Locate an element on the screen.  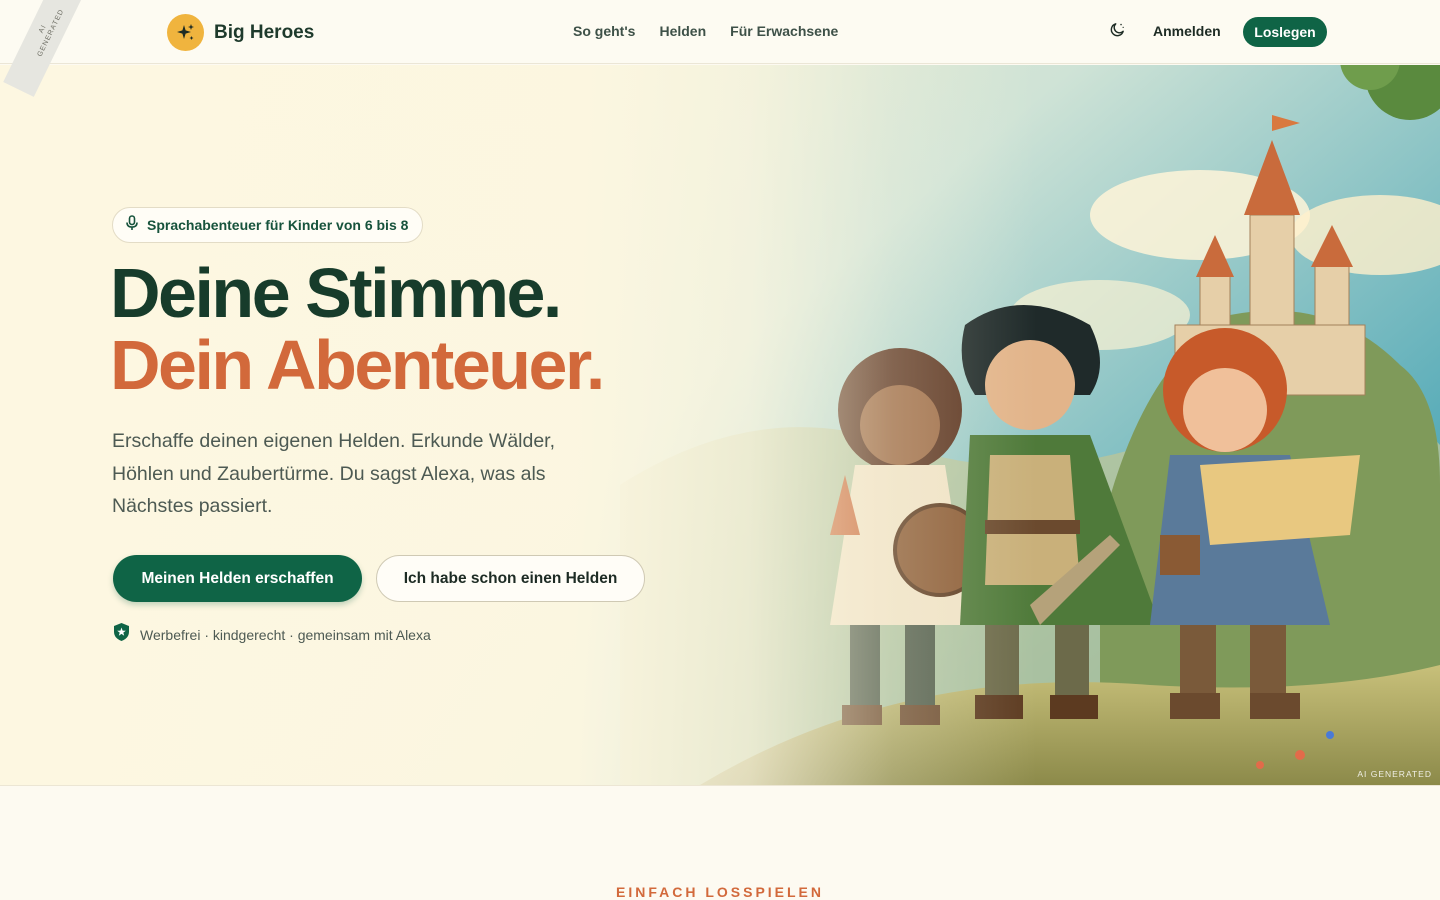
age-badge: Sprachabenteuer für Kinder von 6 bis 8 is located at coordinates (268, 225).